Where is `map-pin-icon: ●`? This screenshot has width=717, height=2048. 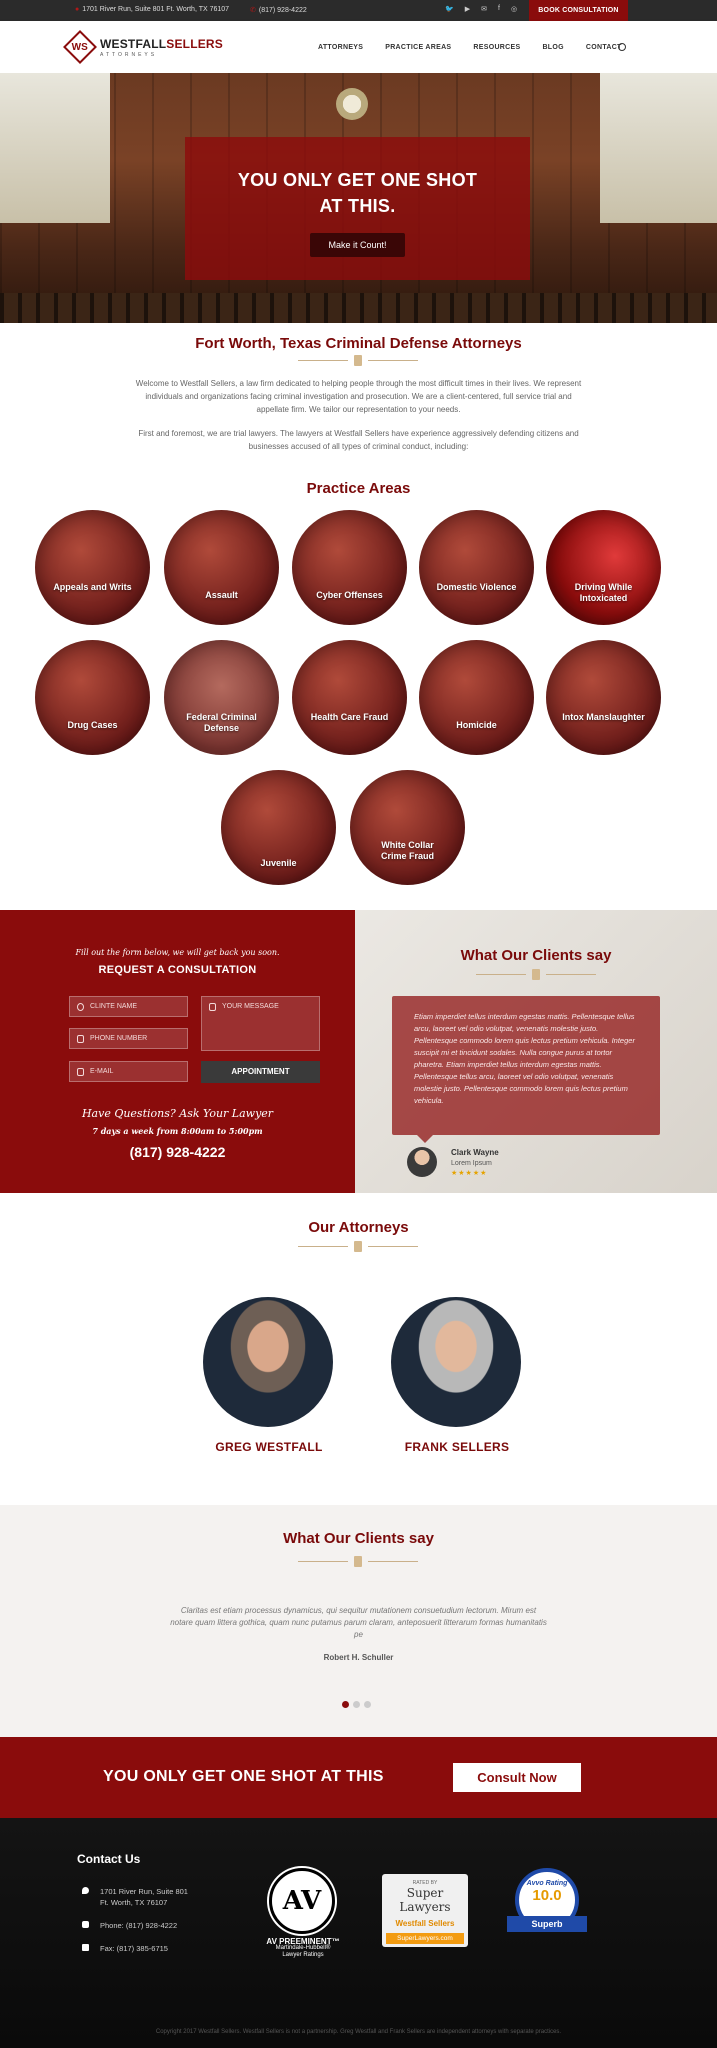
map-pin-icon: ● is located at coordinates (77, 9).